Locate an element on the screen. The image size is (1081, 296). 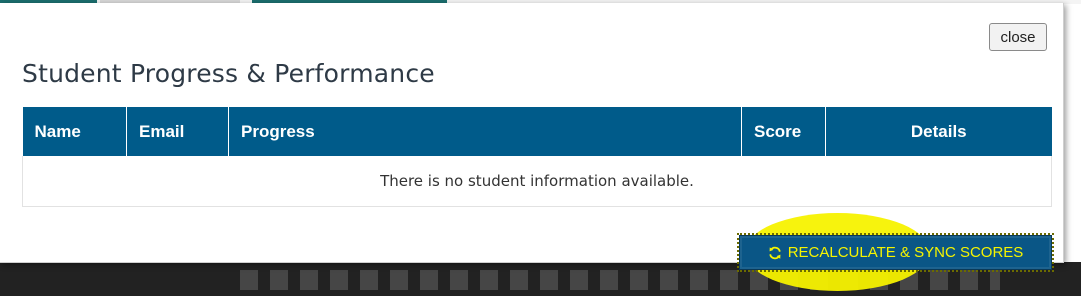
column-header-name: Name is located at coordinates (74, 131).